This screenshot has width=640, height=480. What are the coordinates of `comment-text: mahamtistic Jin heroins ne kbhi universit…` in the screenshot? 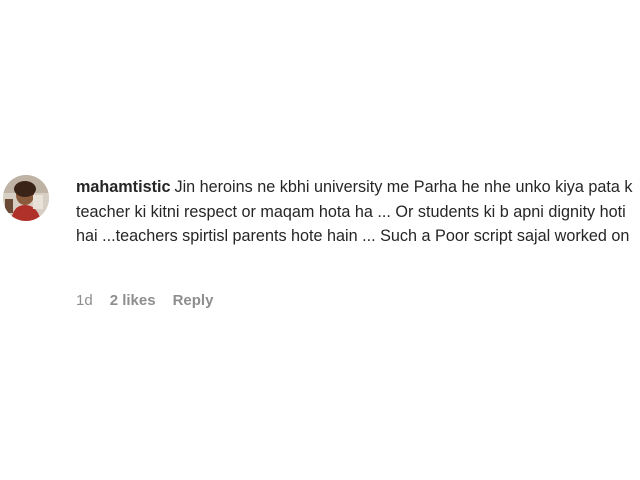 It's located at (356, 212).